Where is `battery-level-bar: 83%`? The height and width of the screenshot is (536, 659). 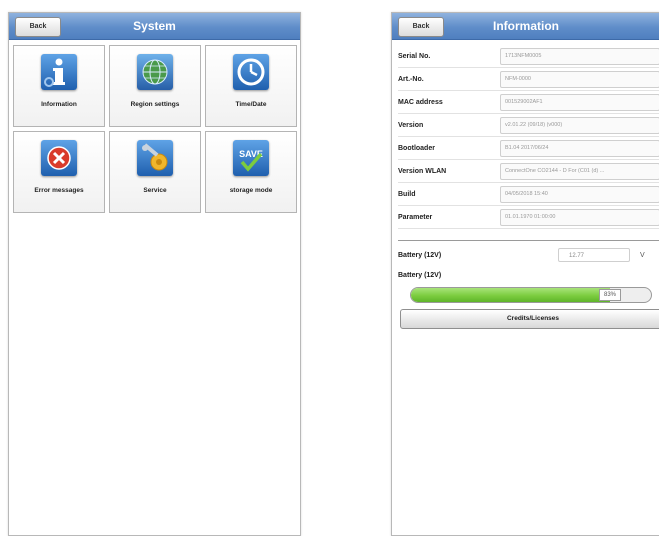
battery-level-bar: 83% is located at coordinates (531, 295).